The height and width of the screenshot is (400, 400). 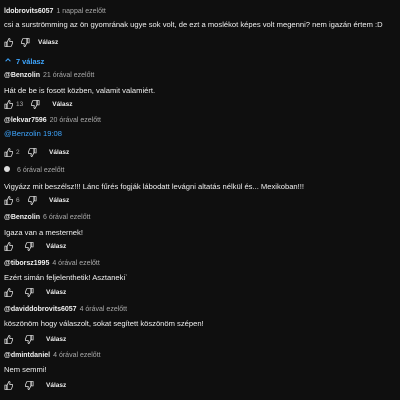 I want to click on comment-time: 21 órával ezelőtt, so click(x=68, y=75).